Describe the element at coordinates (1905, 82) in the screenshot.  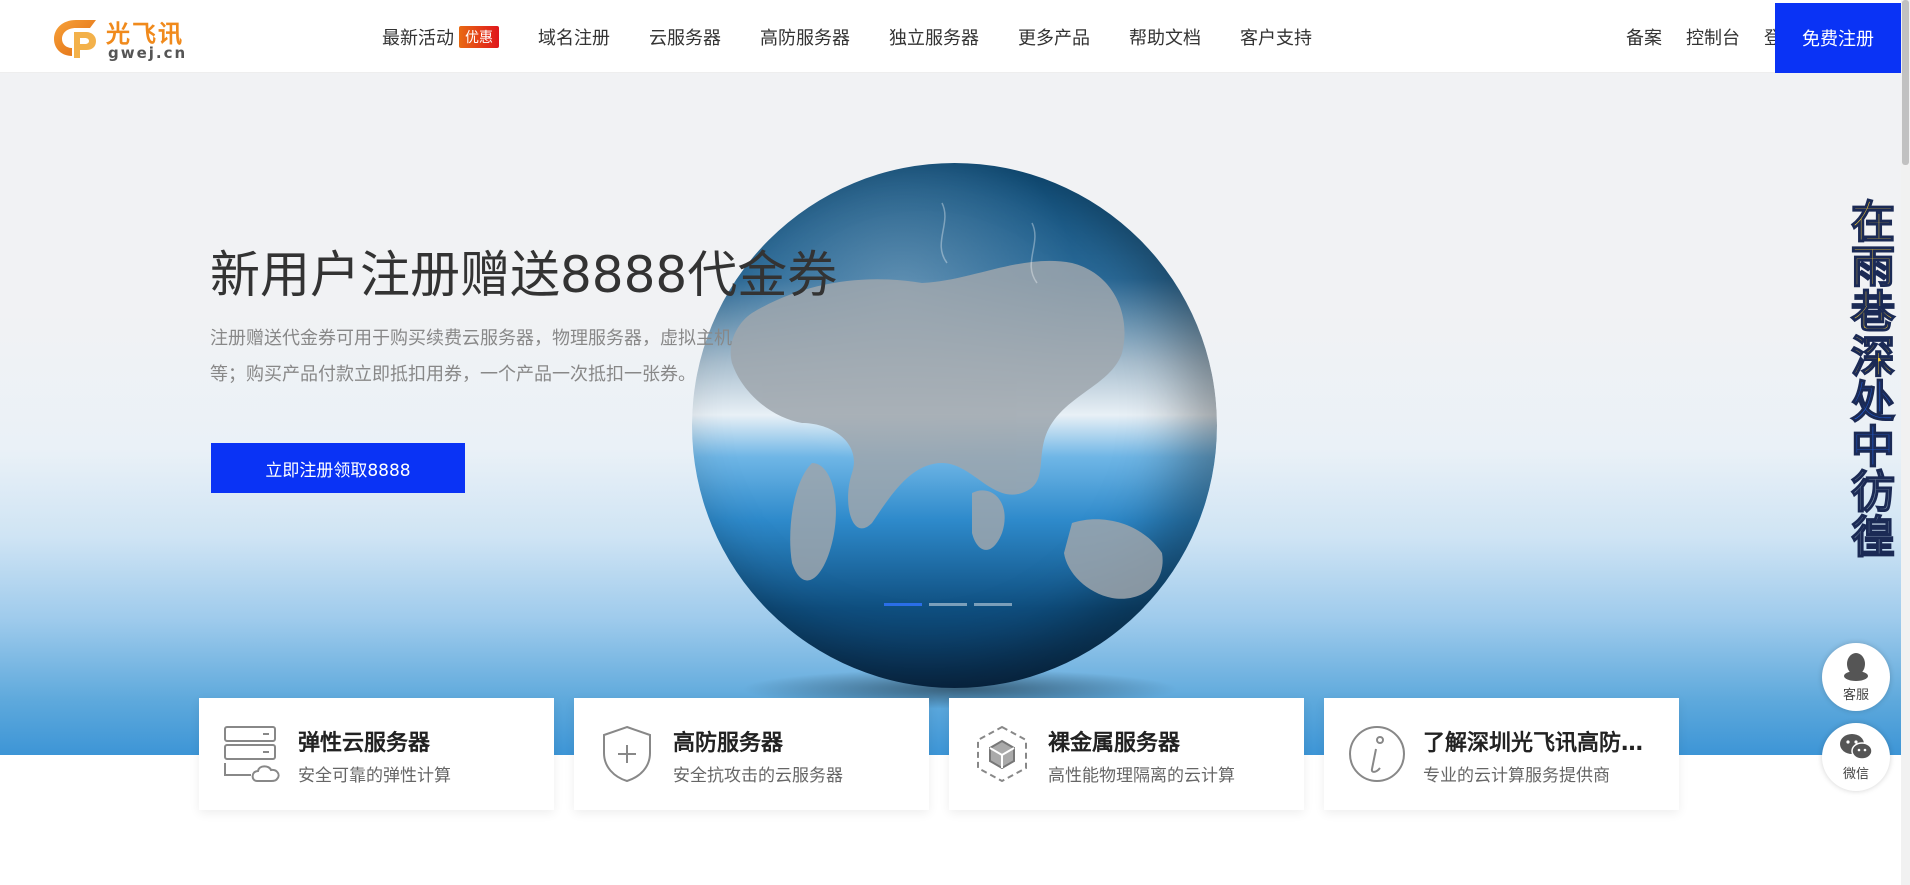
I see `scrollbar-thumb` at that location.